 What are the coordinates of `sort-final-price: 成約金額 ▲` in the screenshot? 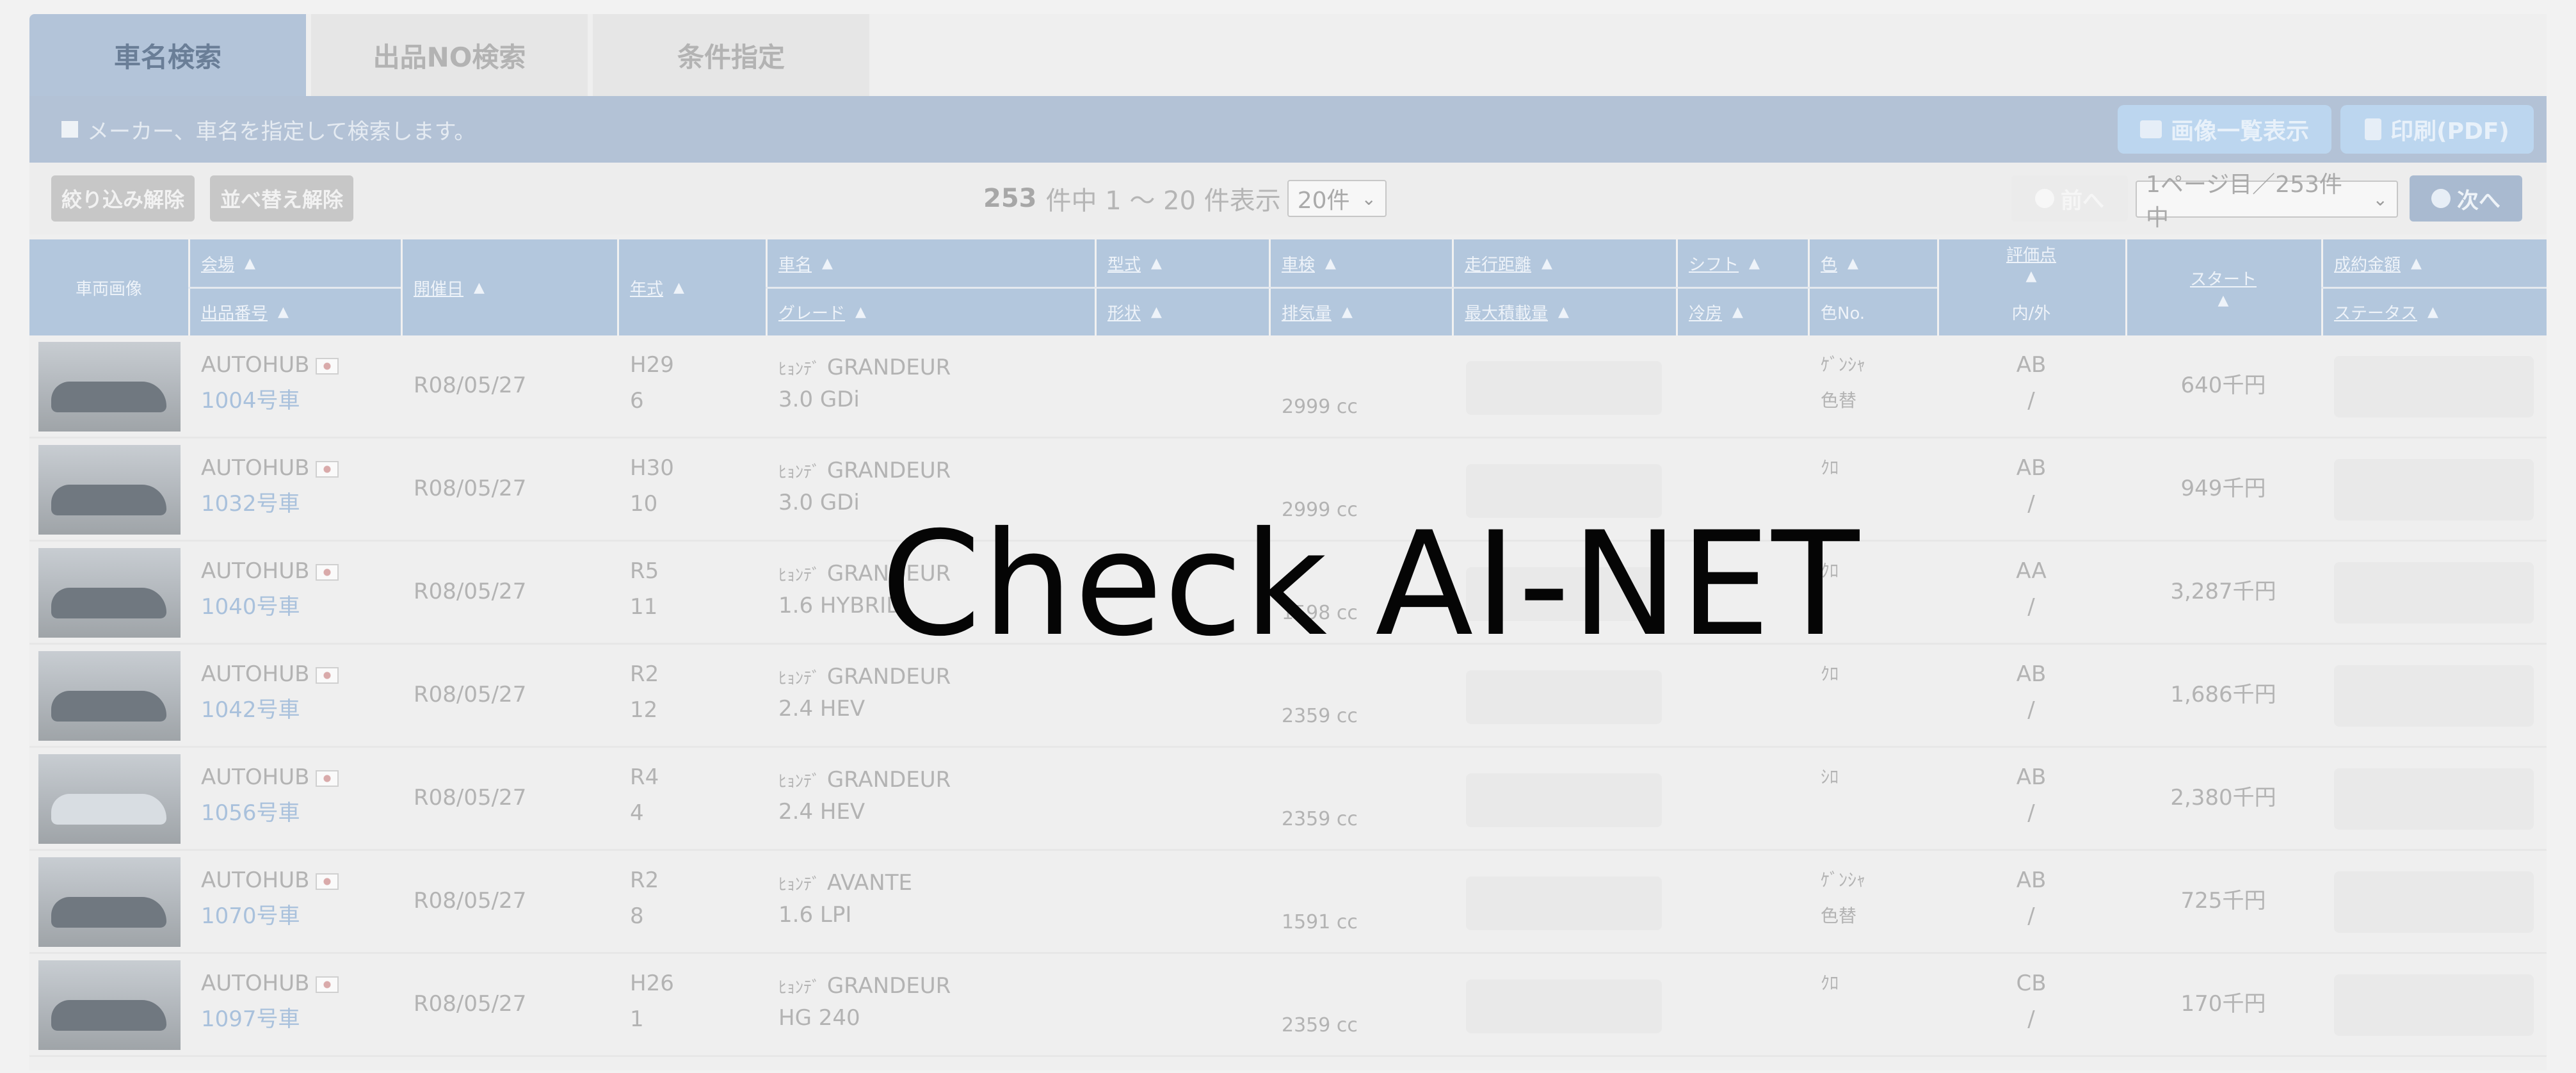 It's located at (2371, 263).